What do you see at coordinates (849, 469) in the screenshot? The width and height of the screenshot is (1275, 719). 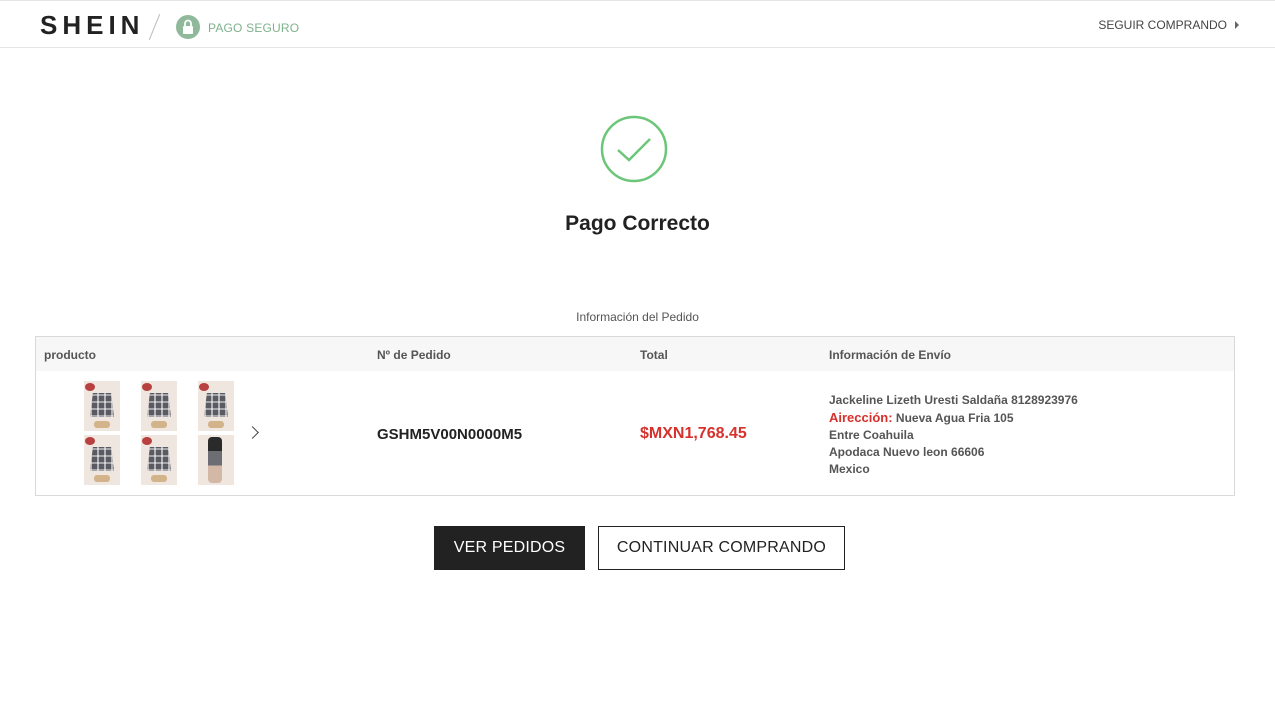 I see `address-country: Mexico` at bounding box center [849, 469].